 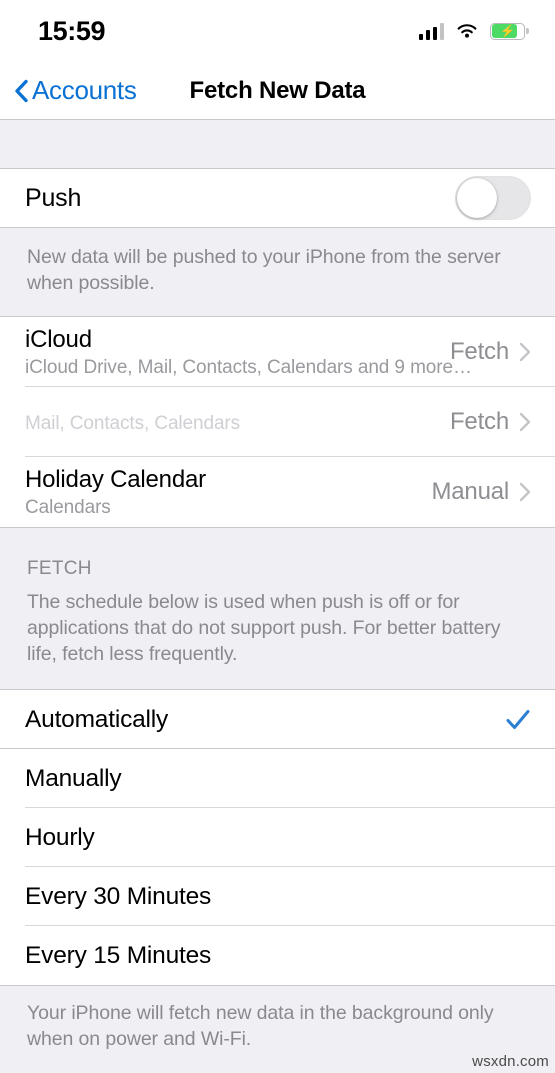 I want to click on fetch-option-every-30-minutes: Every 30 Minutes, so click(x=277, y=896).